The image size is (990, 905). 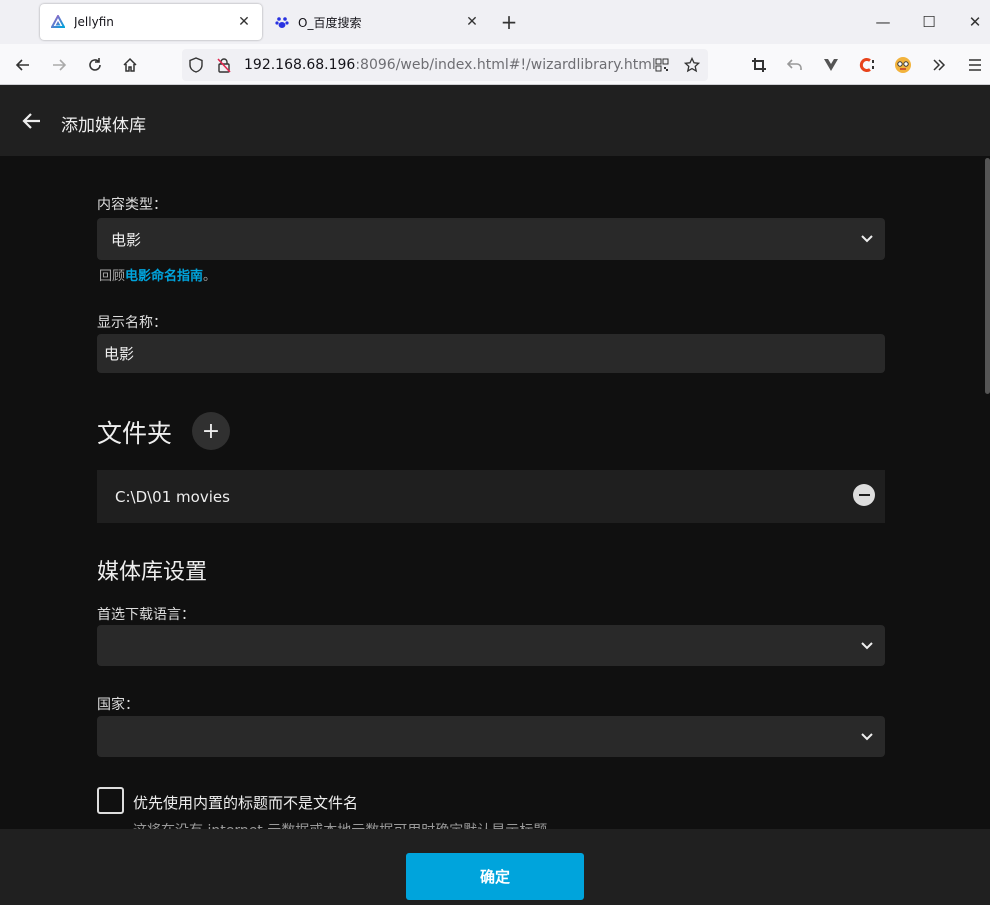 What do you see at coordinates (130, 65) in the screenshot?
I see `home-icon` at bounding box center [130, 65].